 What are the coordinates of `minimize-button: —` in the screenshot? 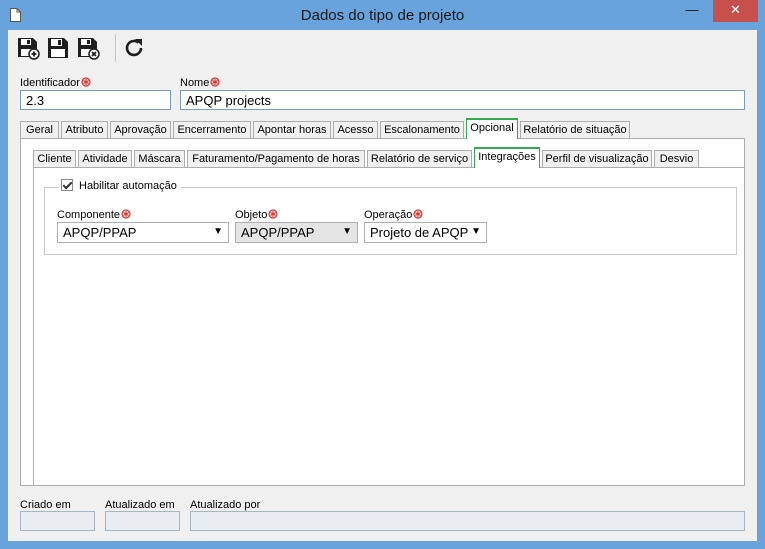 It's located at (692, 11).